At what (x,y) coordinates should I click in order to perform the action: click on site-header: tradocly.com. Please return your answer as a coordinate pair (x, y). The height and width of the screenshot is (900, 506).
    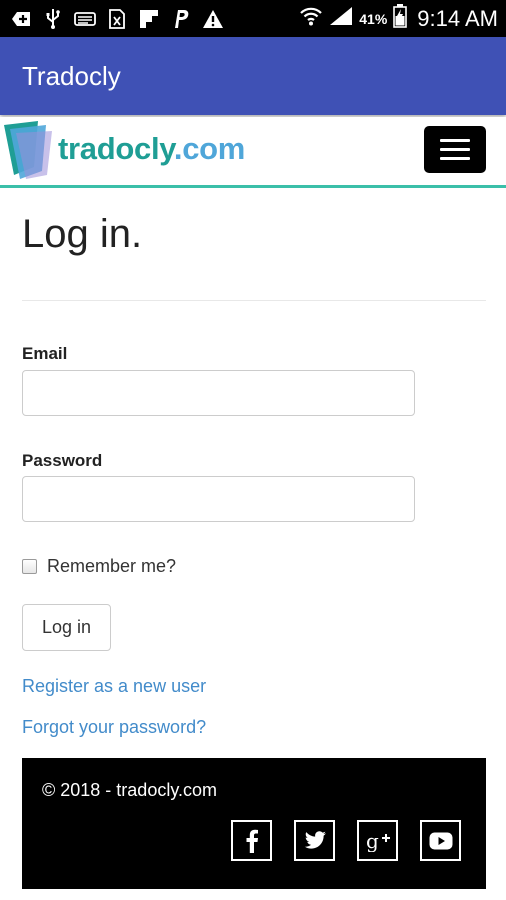
    Looking at the image, I should click on (253, 152).